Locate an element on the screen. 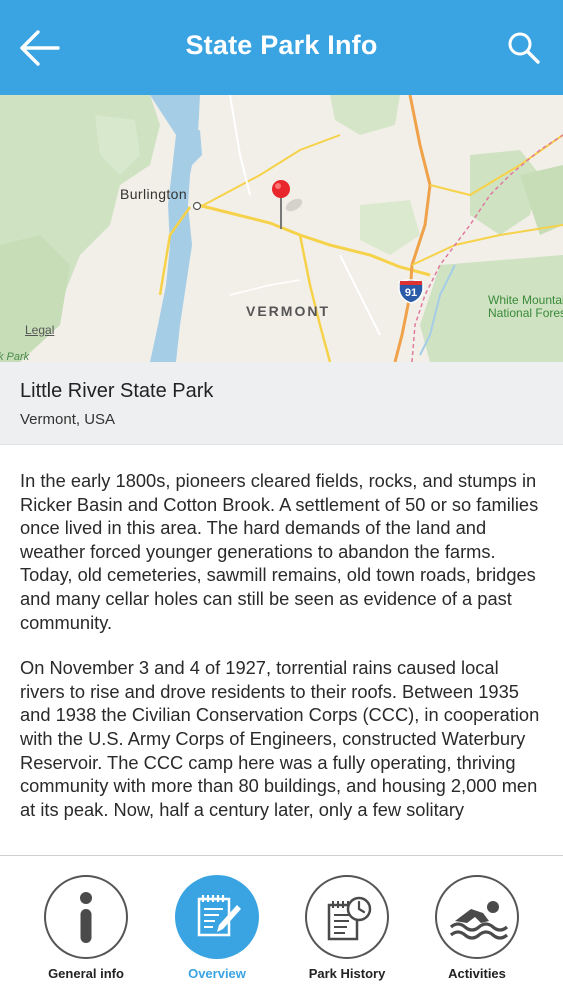 This screenshot has width=563, height=1000. history-clock-icon is located at coordinates (349, 918).